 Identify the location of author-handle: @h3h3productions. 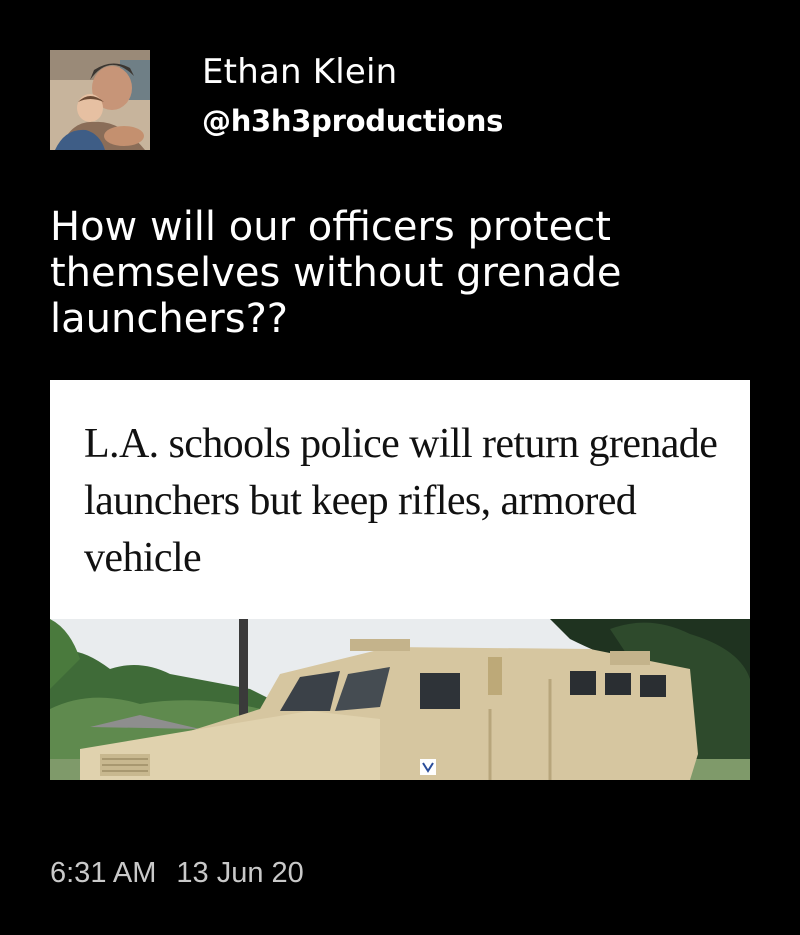
(352, 121).